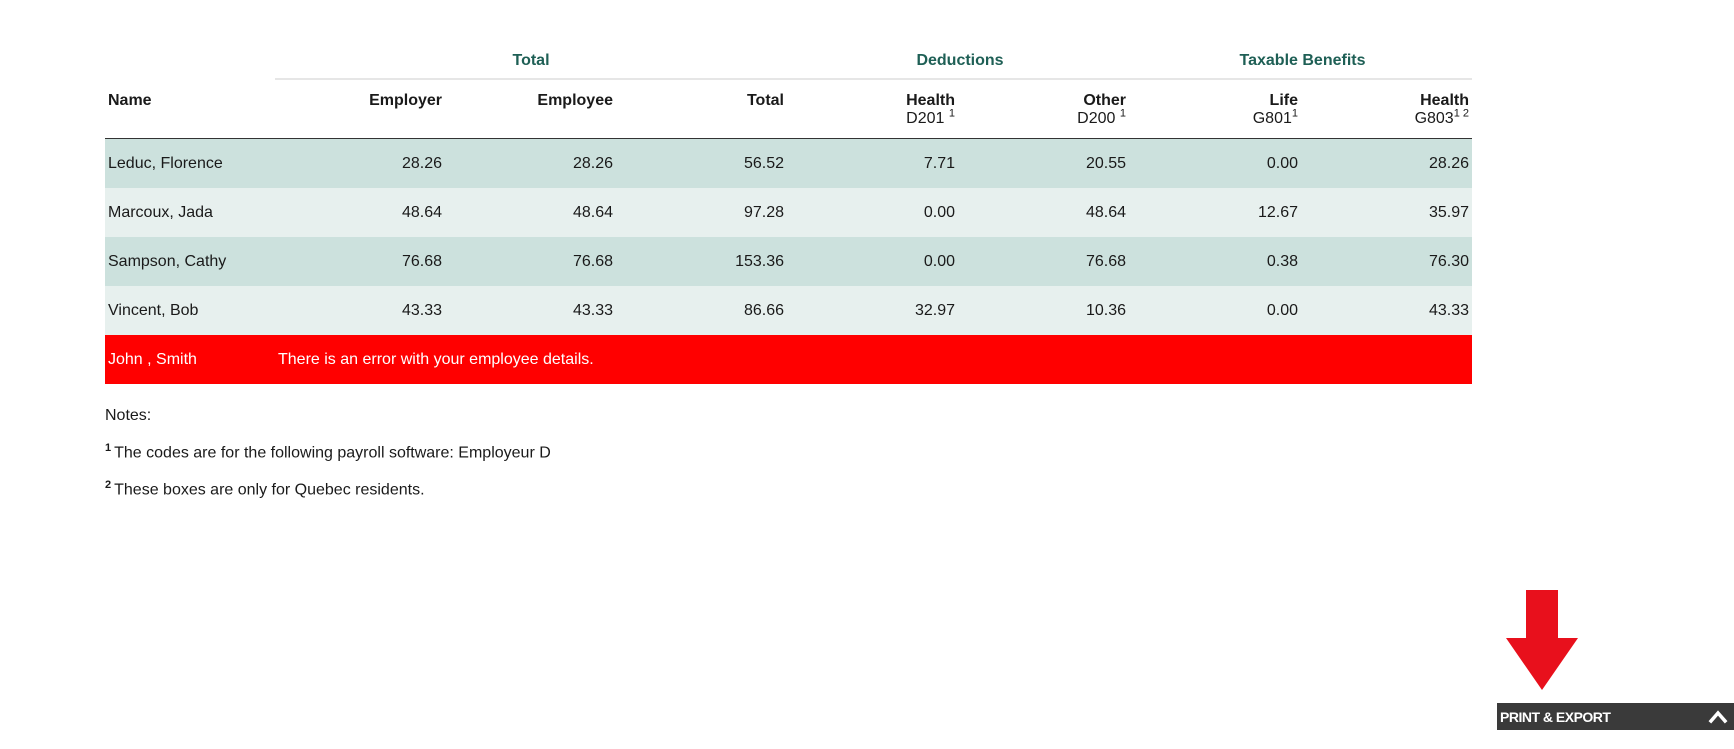 This screenshot has width=1734, height=749. I want to click on cell-employee: 76.68, so click(530, 261).